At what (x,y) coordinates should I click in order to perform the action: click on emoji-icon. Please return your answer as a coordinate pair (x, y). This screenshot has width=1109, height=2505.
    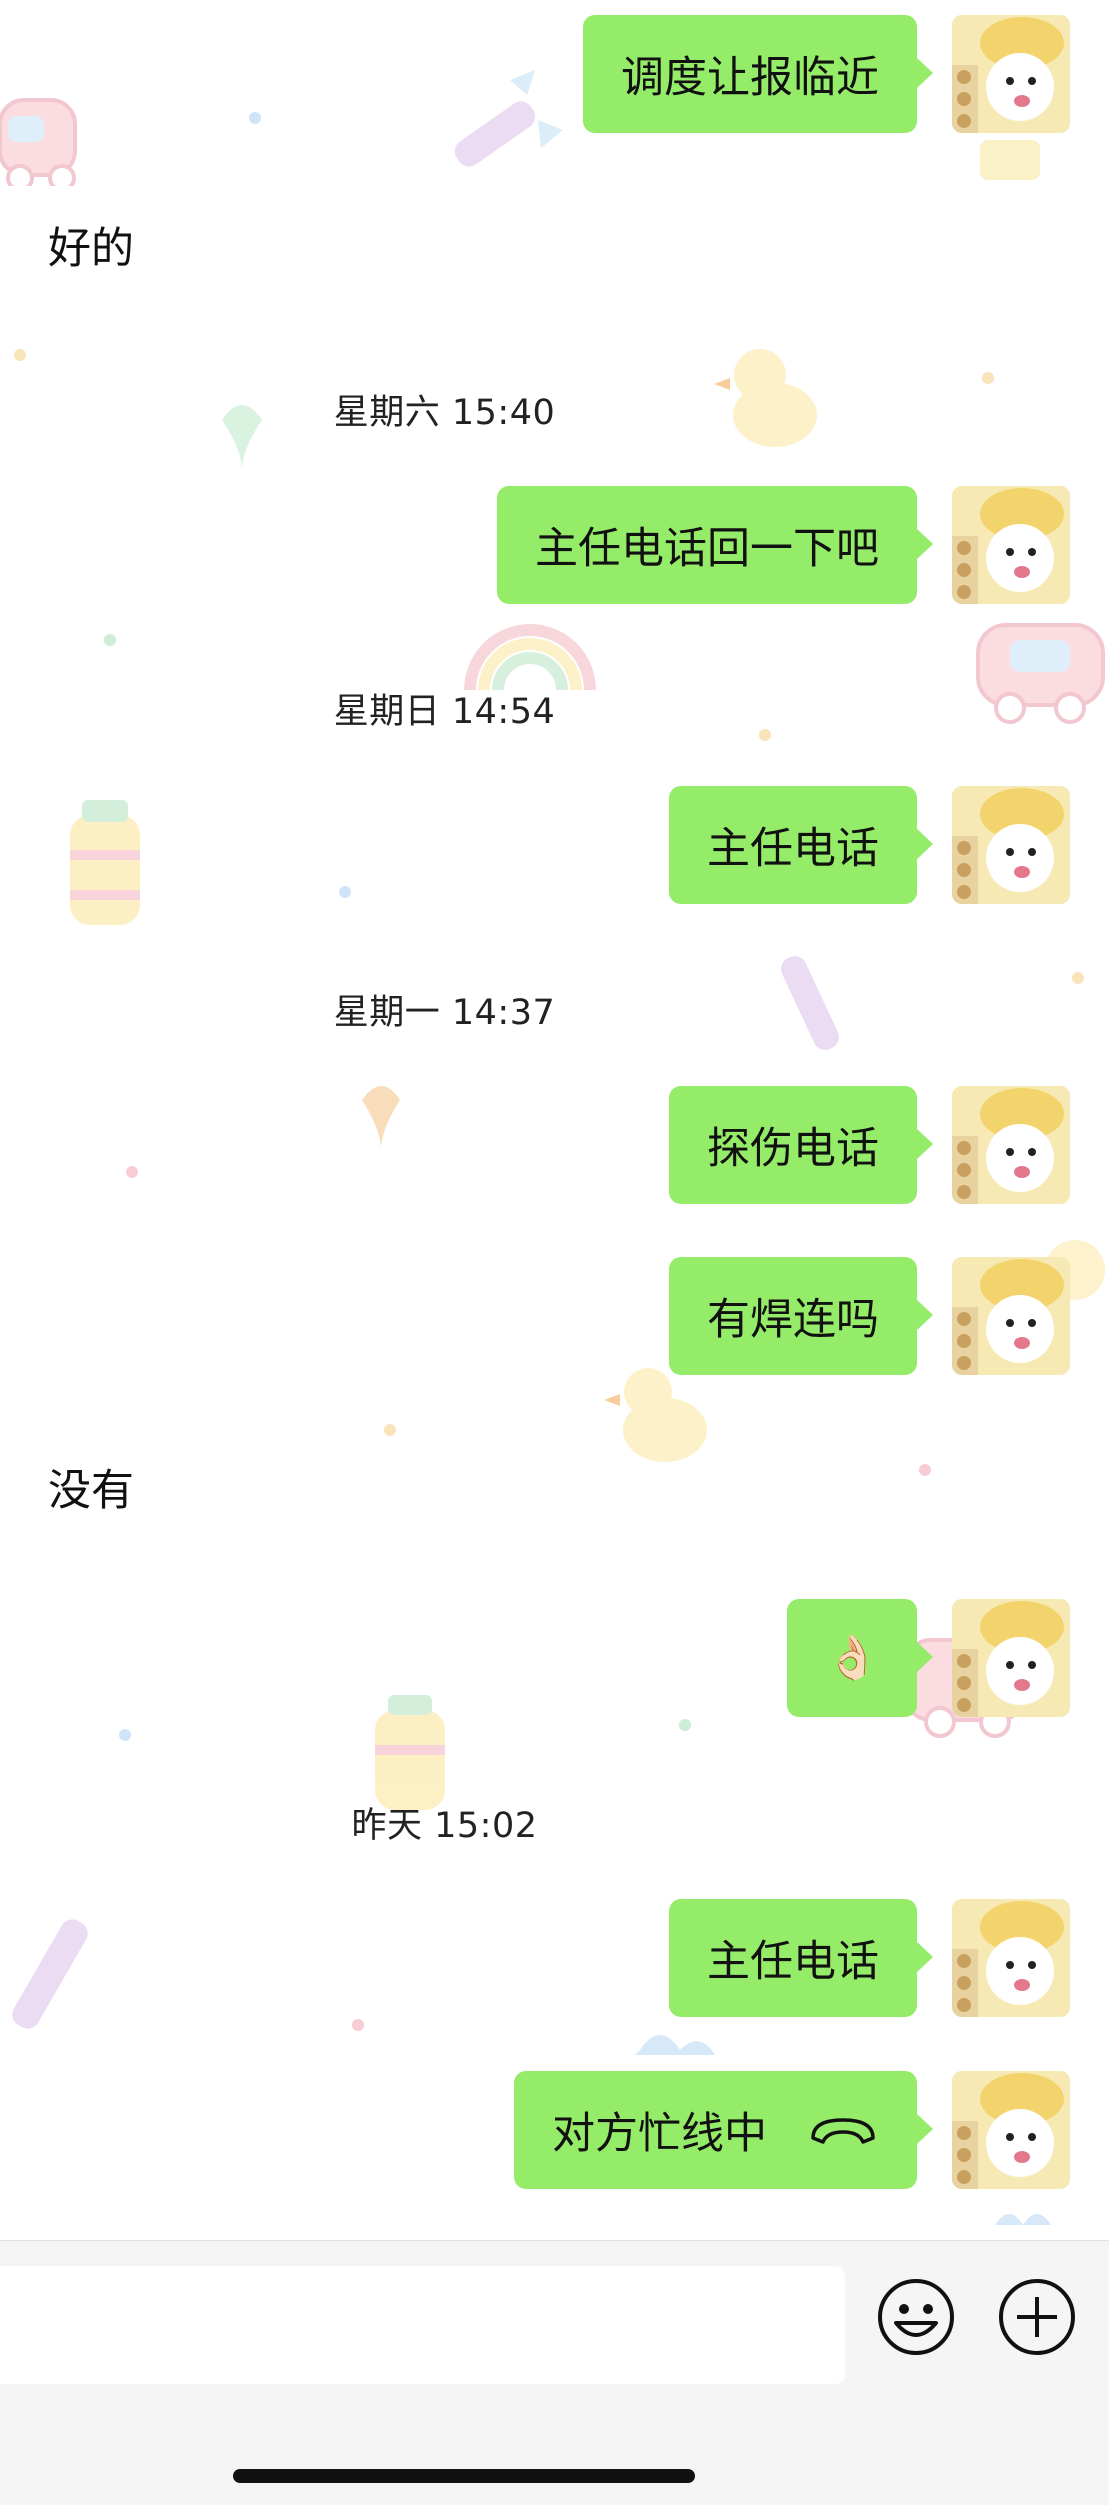
    Looking at the image, I should click on (916, 2317).